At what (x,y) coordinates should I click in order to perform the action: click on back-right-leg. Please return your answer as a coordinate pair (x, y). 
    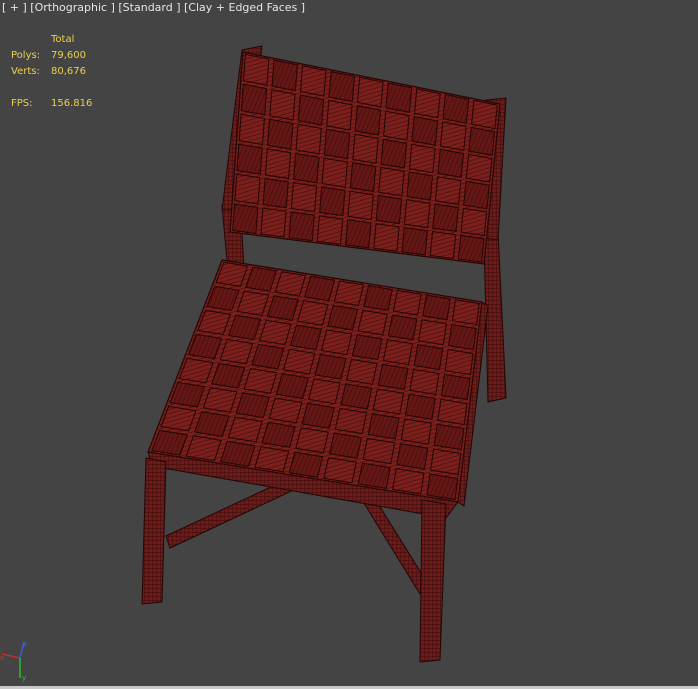
    Looking at the image, I should click on (495, 317).